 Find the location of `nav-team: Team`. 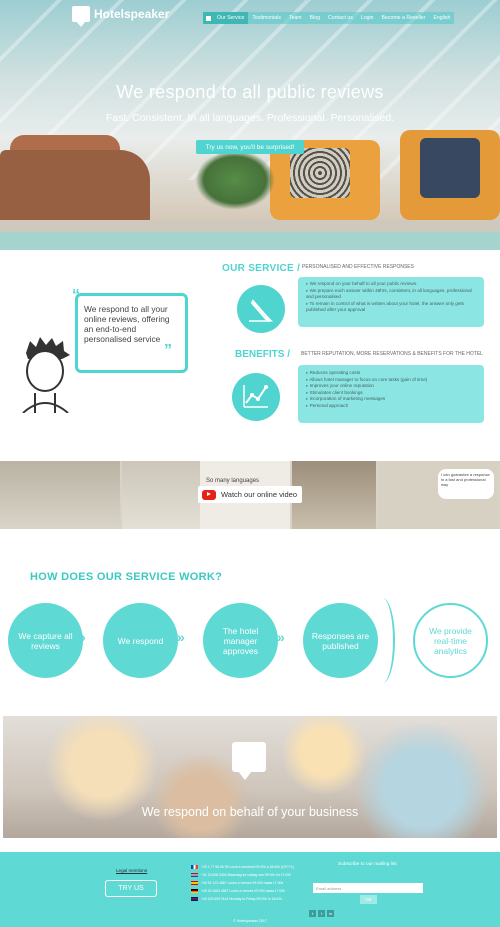

nav-team: Team is located at coordinates (295, 18).